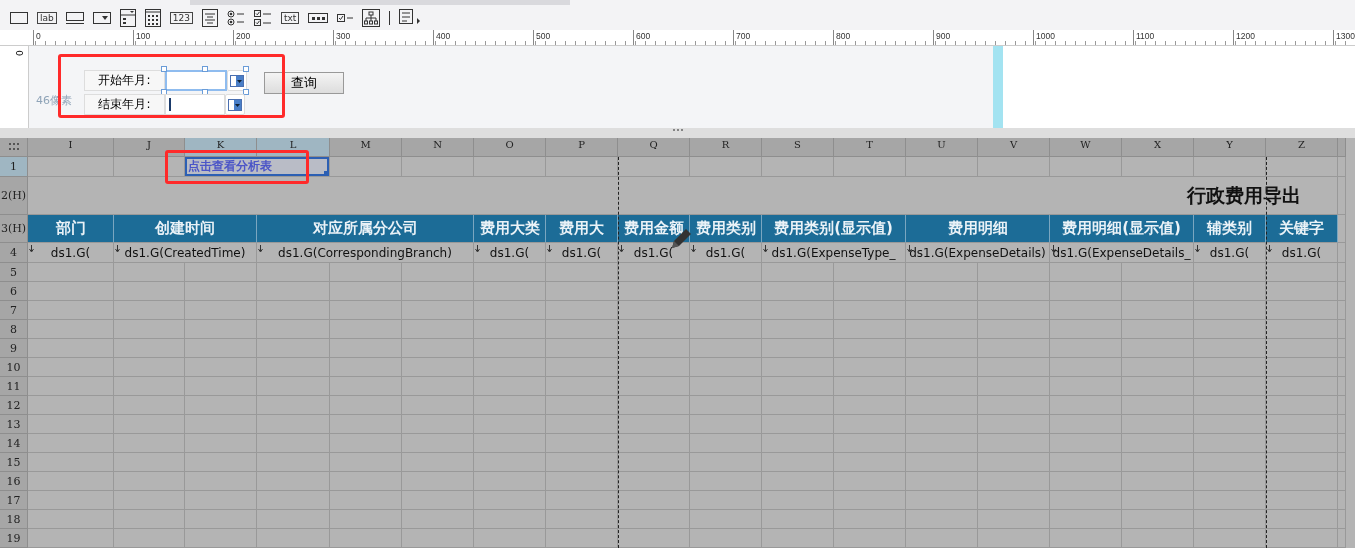  What do you see at coordinates (1230, 147) in the screenshot?
I see `column-header: Y` at bounding box center [1230, 147].